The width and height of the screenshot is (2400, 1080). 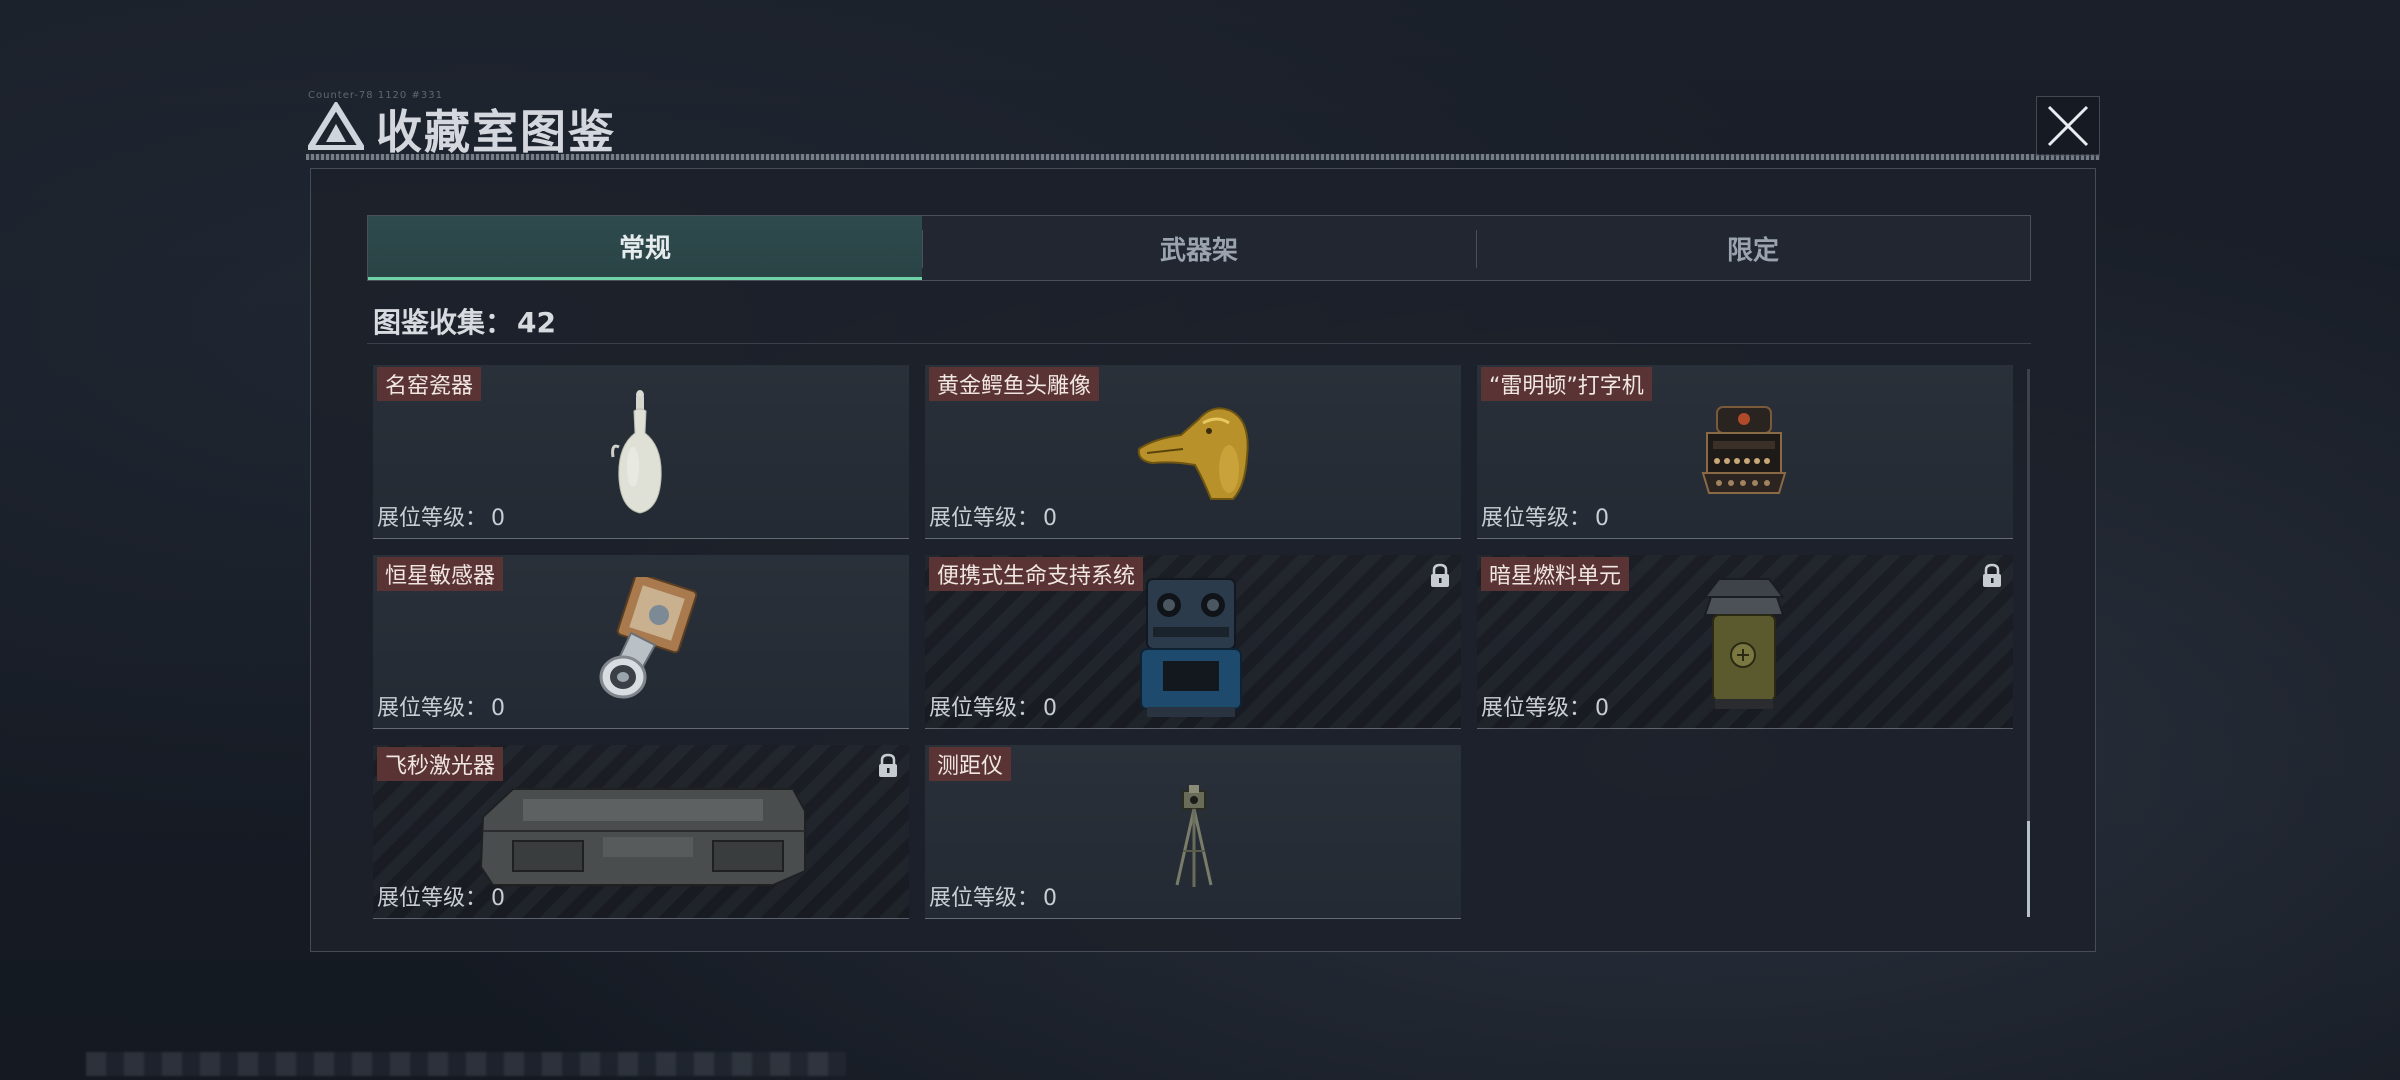 I want to click on item-name: “雷明顿”打字机, so click(x=1566, y=384).